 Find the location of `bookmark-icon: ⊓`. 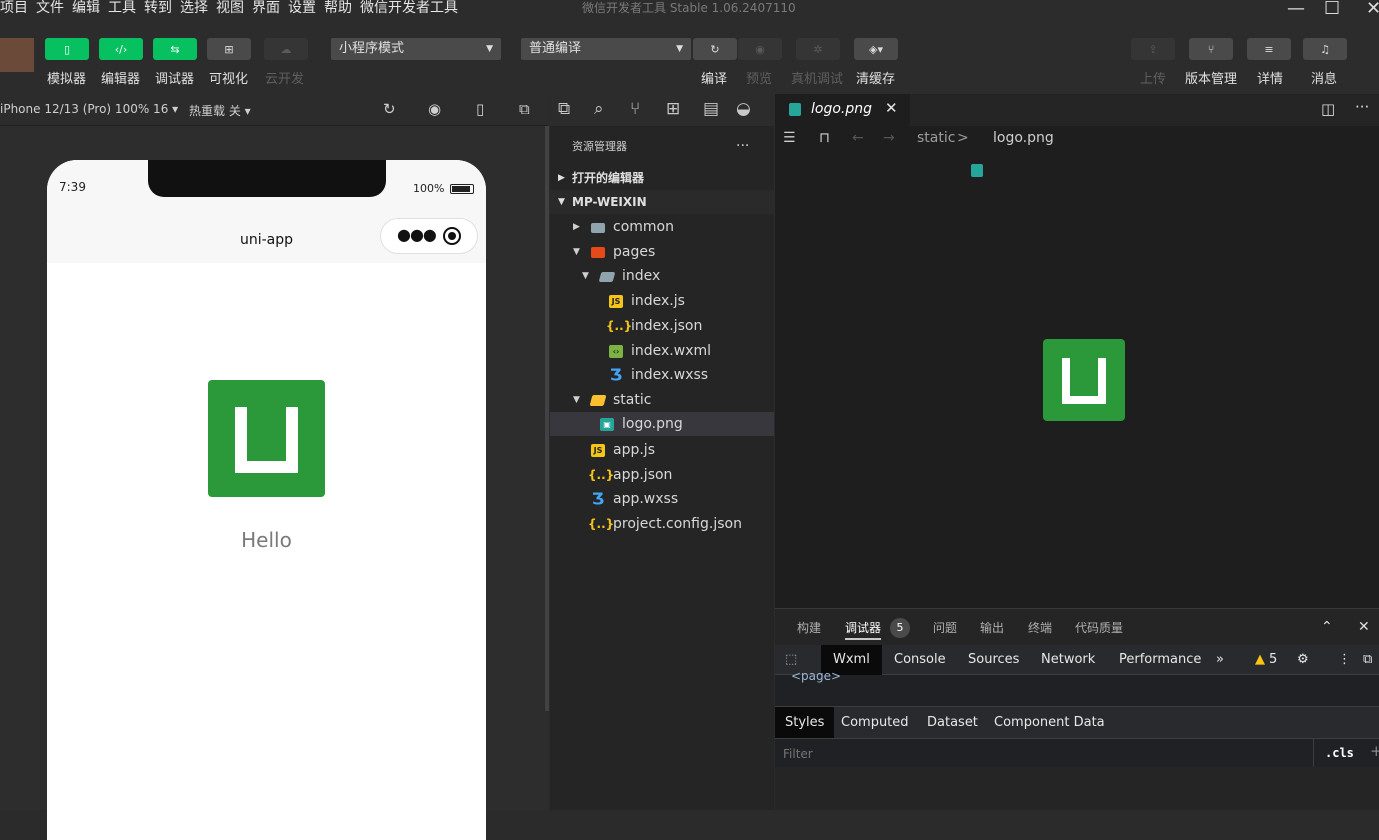

bookmark-icon: ⊓ is located at coordinates (824, 138).